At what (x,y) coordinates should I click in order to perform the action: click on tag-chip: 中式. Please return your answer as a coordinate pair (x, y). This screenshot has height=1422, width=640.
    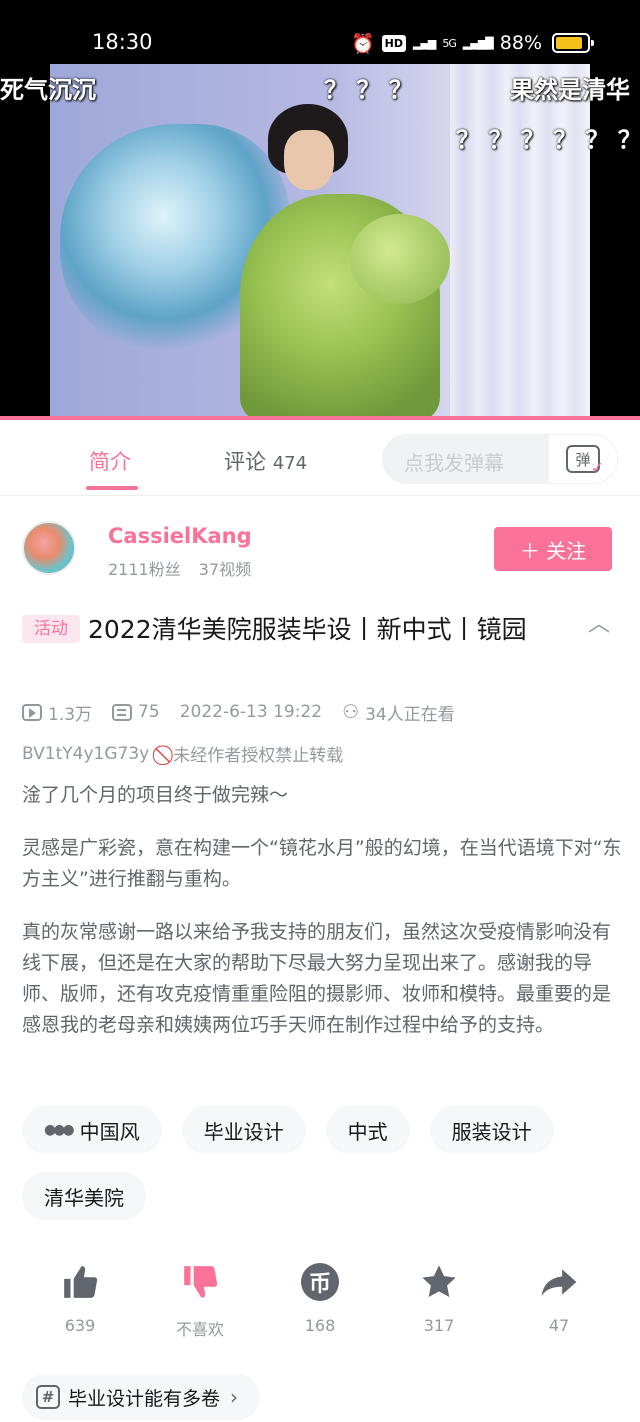
    Looking at the image, I should click on (367, 1130).